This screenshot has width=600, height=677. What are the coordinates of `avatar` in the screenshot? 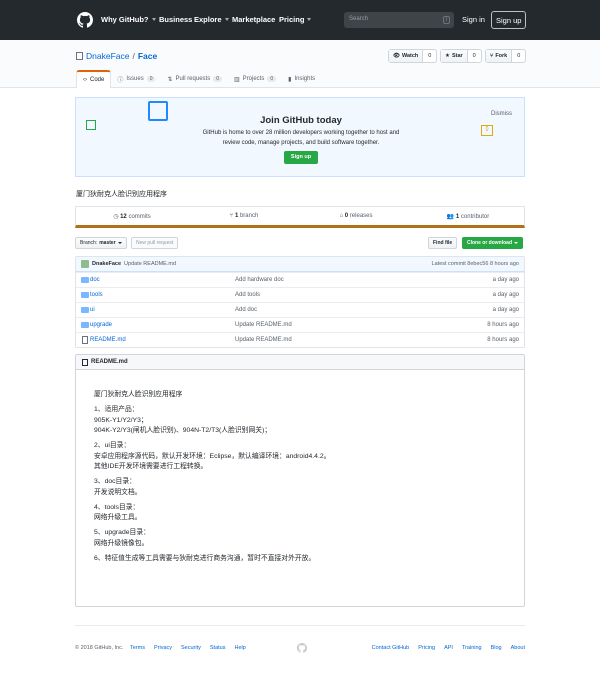 It's located at (85, 264).